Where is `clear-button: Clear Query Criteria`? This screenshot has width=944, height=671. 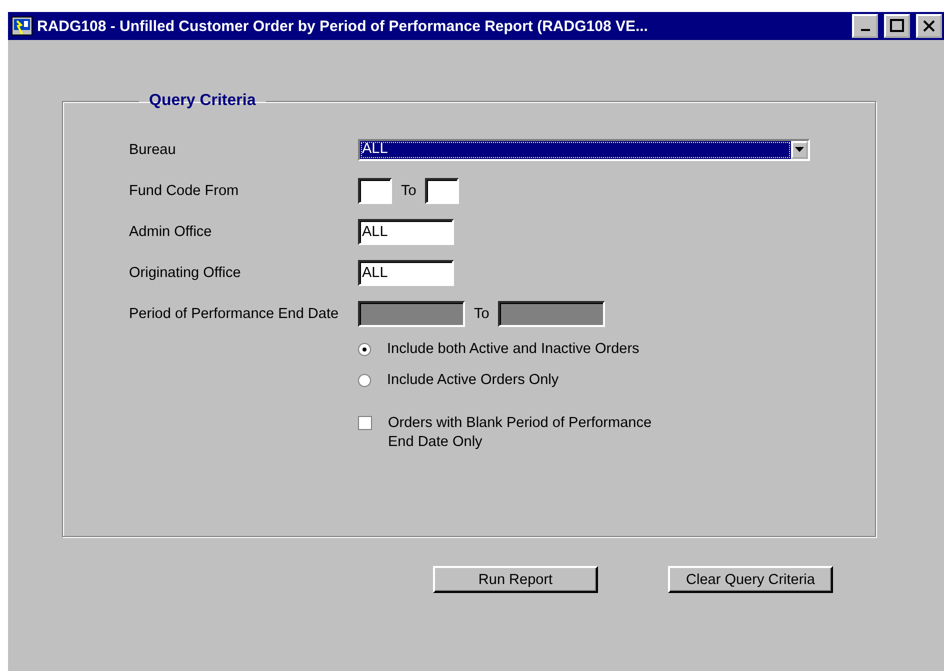
clear-button: Clear Query Criteria is located at coordinates (750, 579).